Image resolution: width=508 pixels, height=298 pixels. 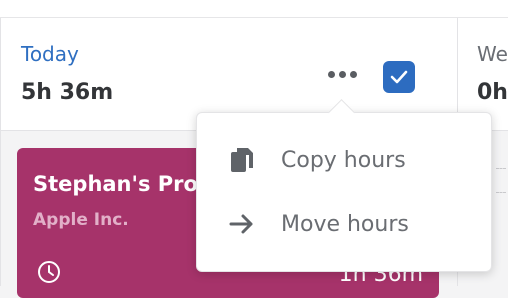 I want to click on copy-icon, so click(x=242, y=160).